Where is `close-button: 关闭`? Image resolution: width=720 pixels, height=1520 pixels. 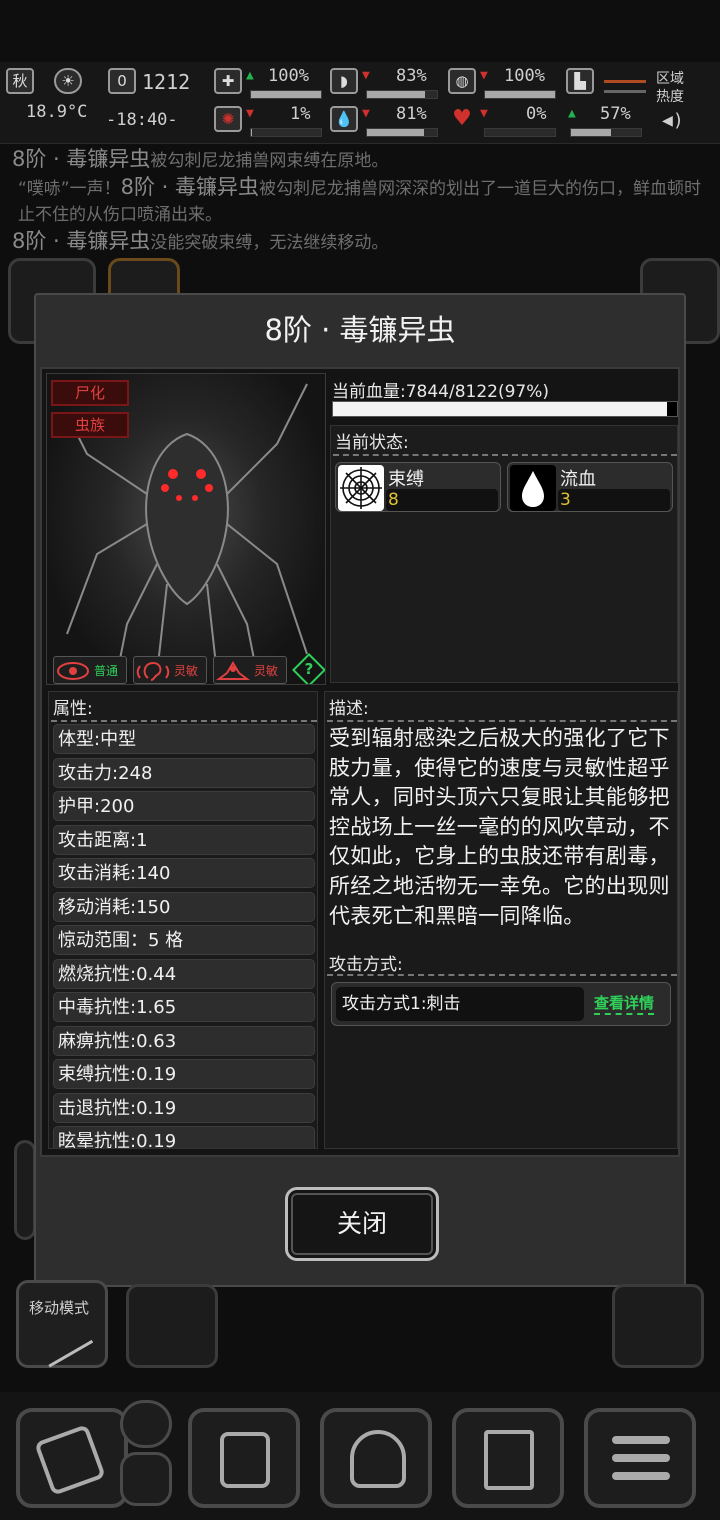 close-button: 关闭 is located at coordinates (362, 1224).